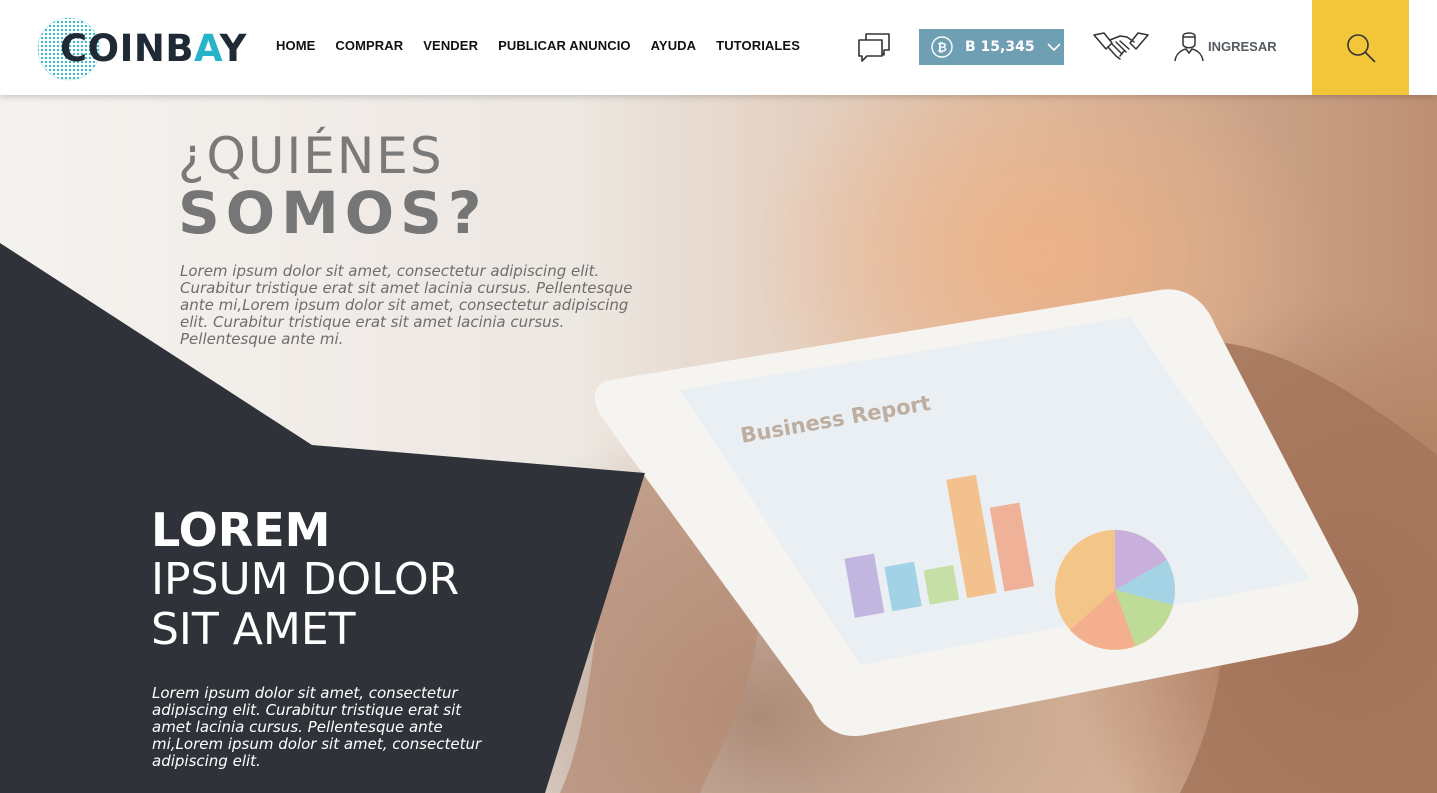  I want to click on heading-line-3: SIT AMET, so click(253, 629).